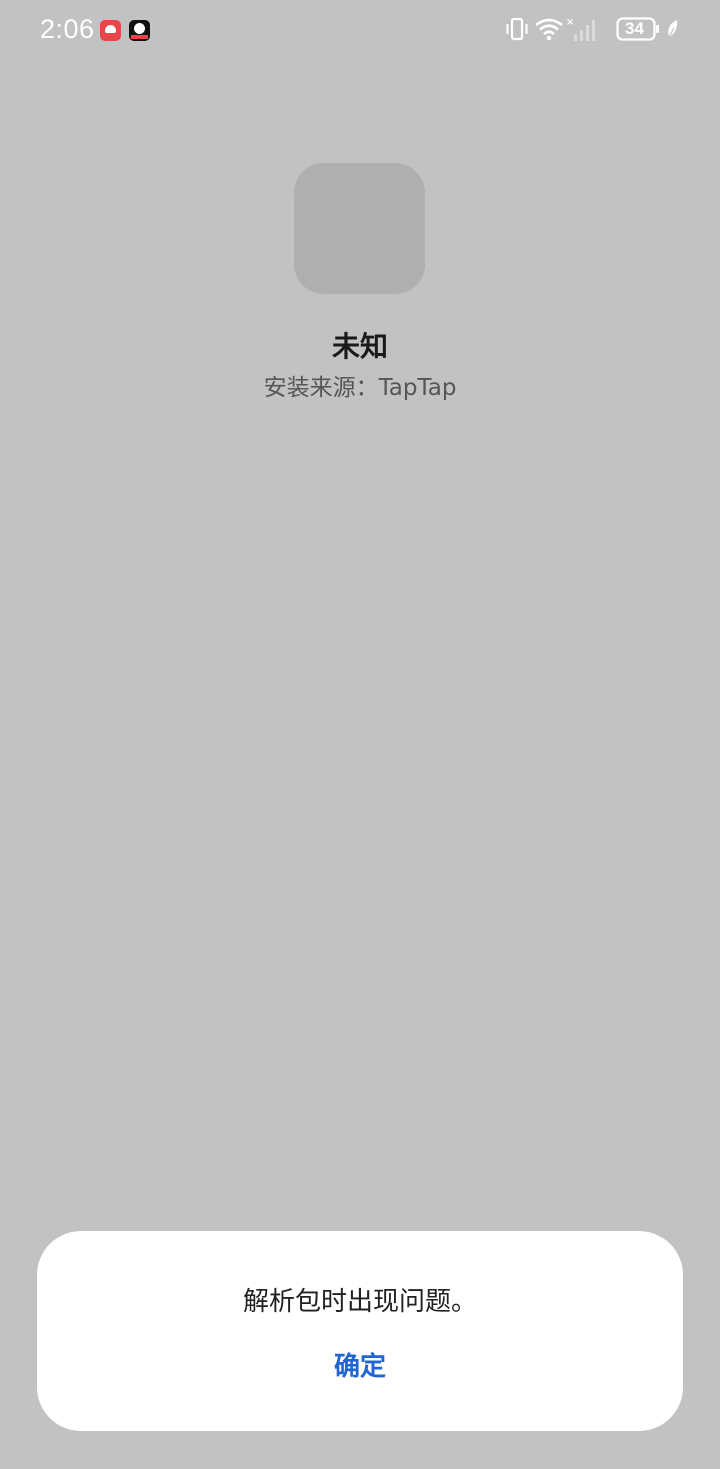  Describe the element at coordinates (359, 228) in the screenshot. I see `app-icon-placeholder` at that location.